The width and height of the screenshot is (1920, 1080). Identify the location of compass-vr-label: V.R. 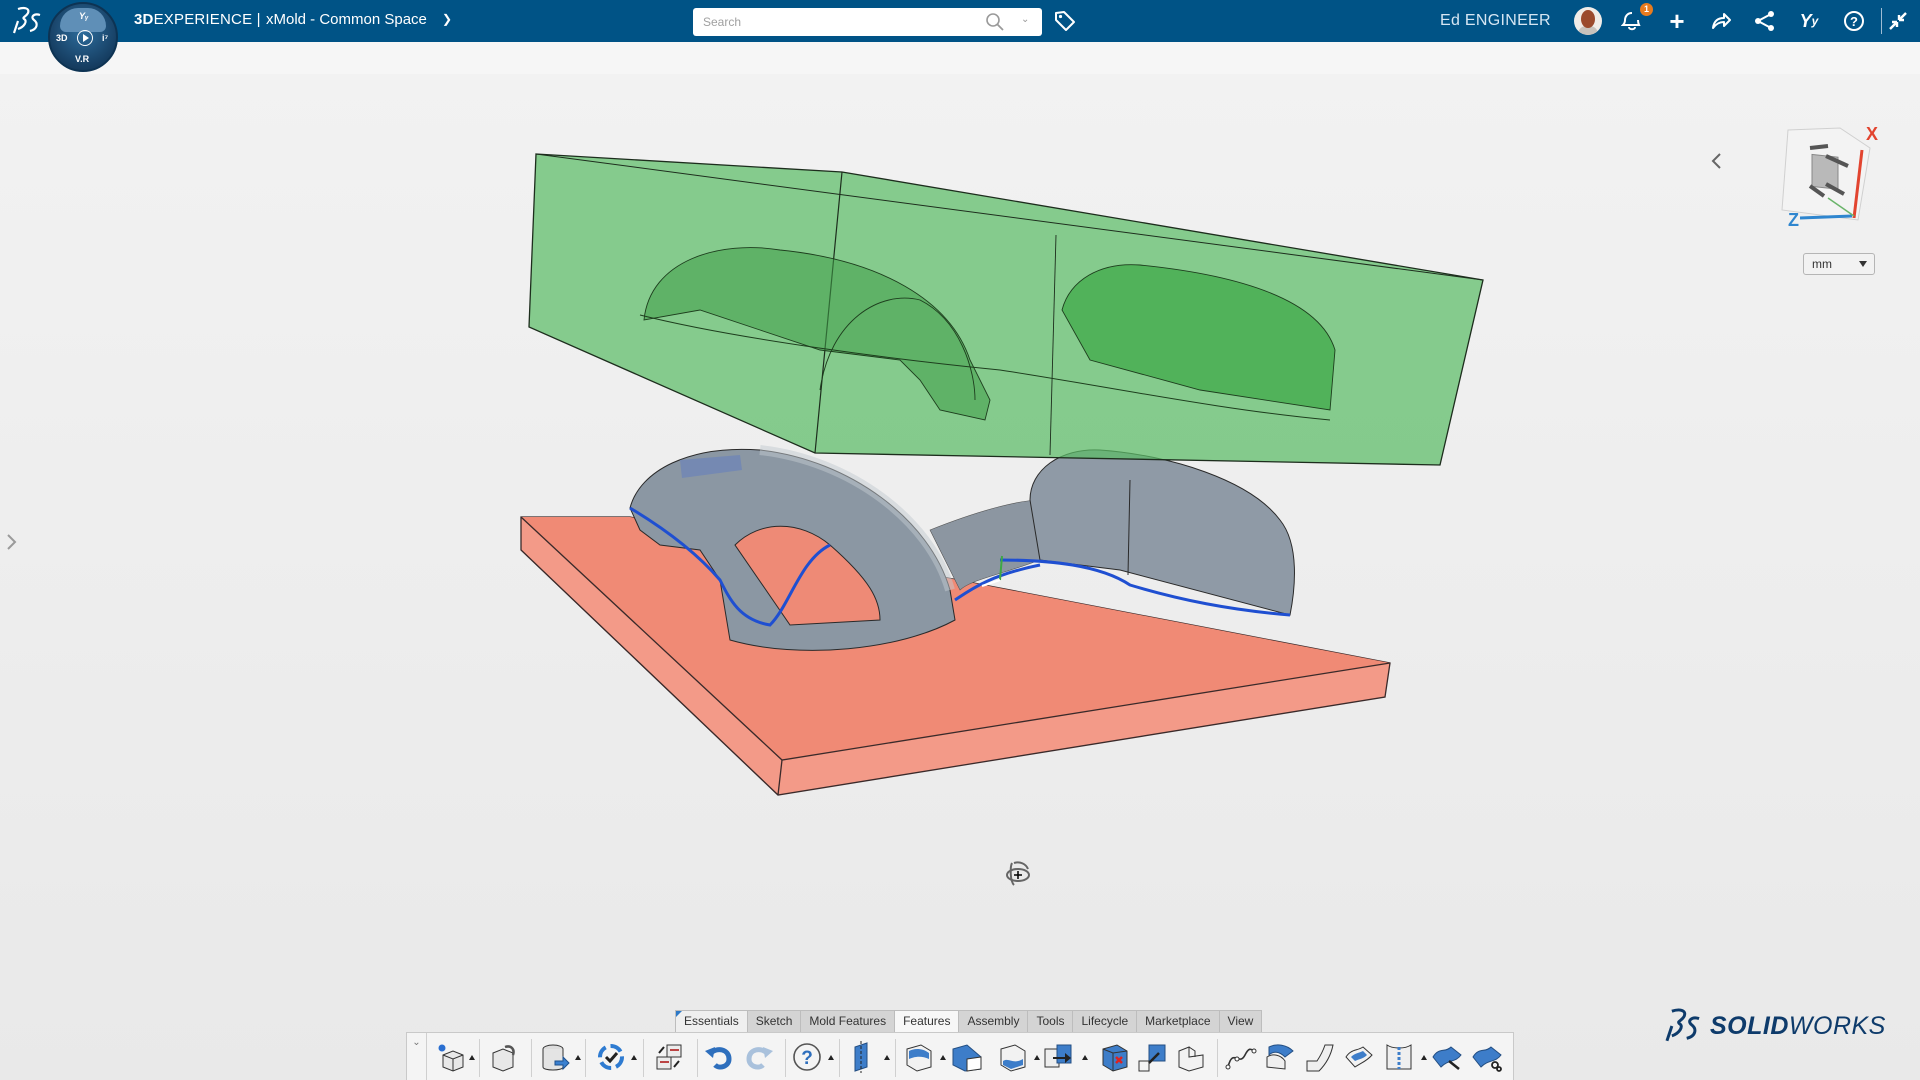
(82, 59).